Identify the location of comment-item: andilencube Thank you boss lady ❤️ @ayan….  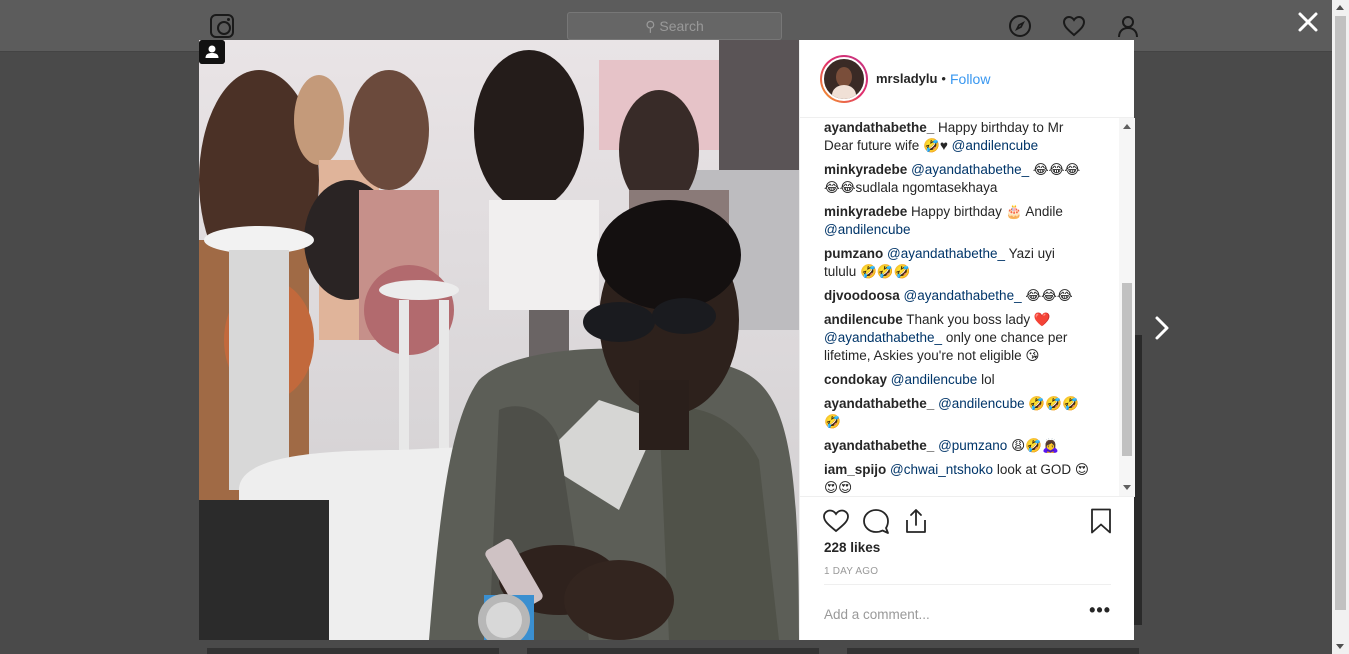
(956, 338).